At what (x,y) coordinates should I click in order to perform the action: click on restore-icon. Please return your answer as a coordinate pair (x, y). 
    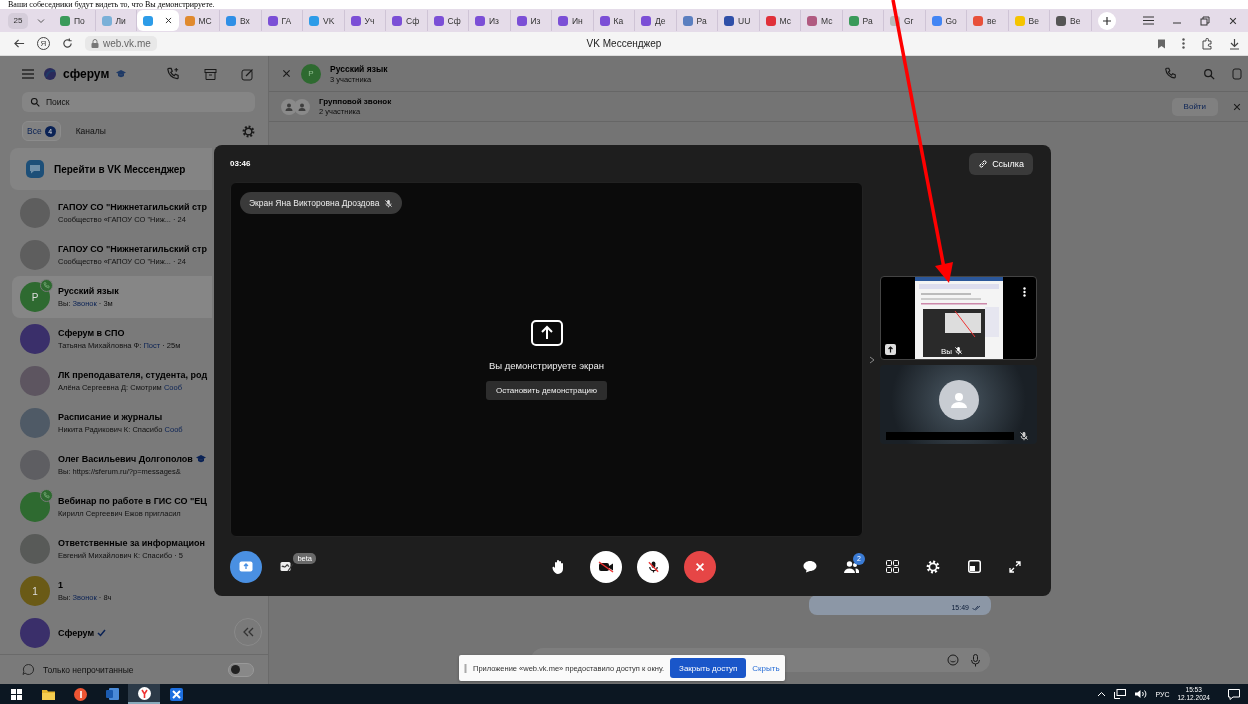
    Looking at the image, I should click on (1205, 20).